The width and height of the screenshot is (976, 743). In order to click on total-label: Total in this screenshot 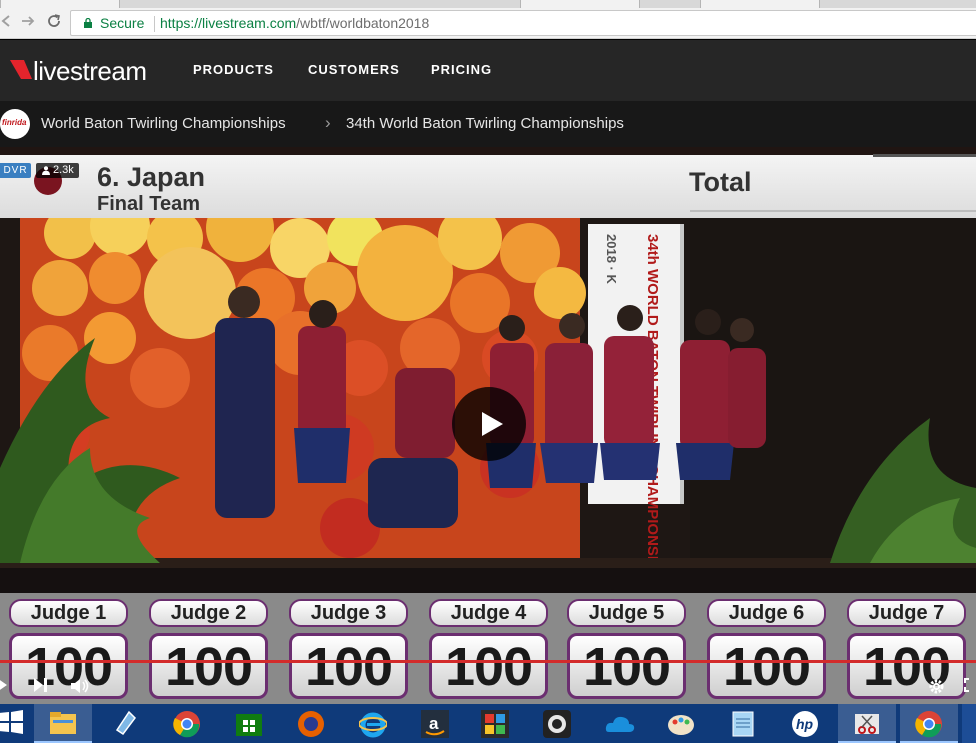, I will do `click(720, 182)`.